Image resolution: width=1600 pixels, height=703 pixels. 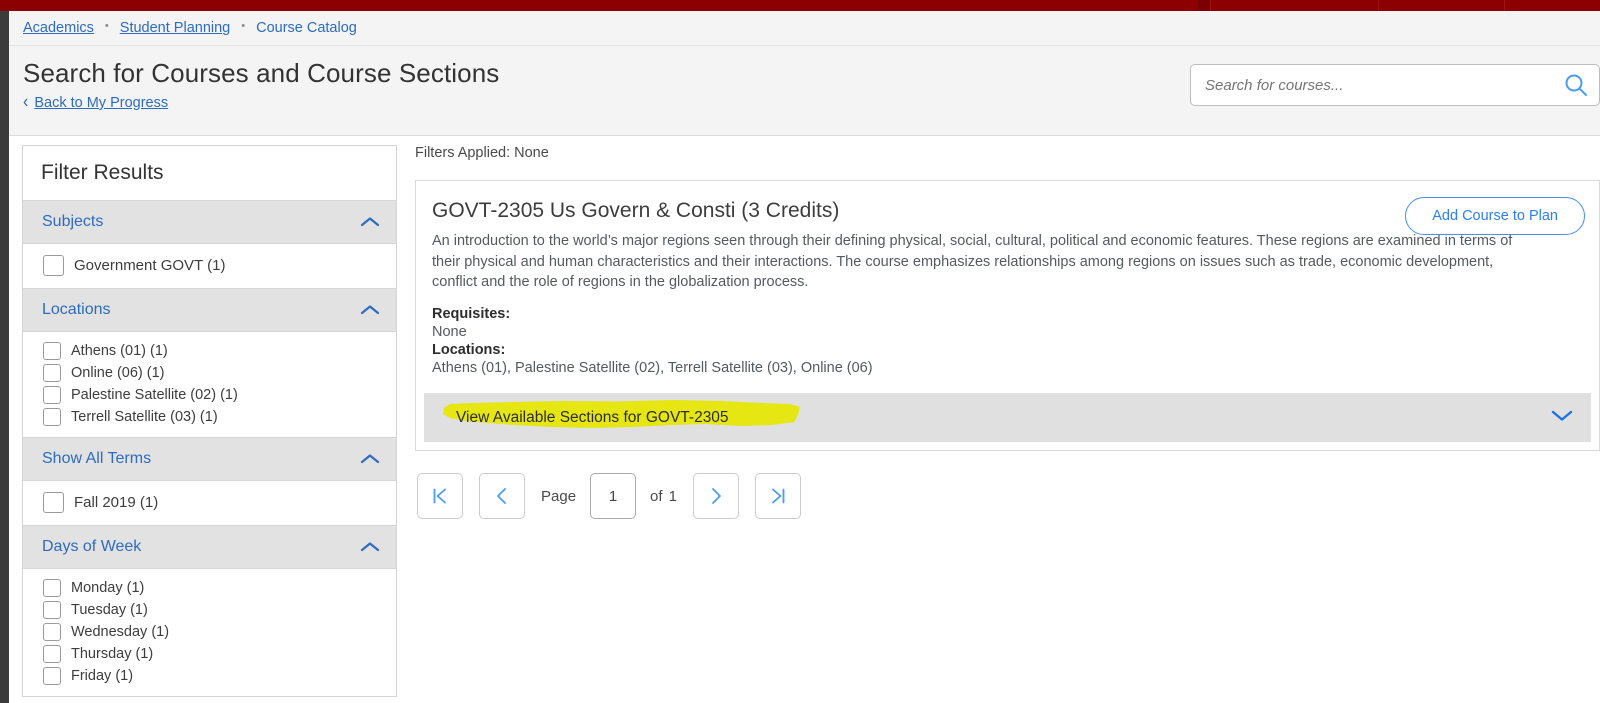 What do you see at coordinates (1007, 418) in the screenshot?
I see `view-available-sections-bar: View Available Sections for GOVT-2305` at bounding box center [1007, 418].